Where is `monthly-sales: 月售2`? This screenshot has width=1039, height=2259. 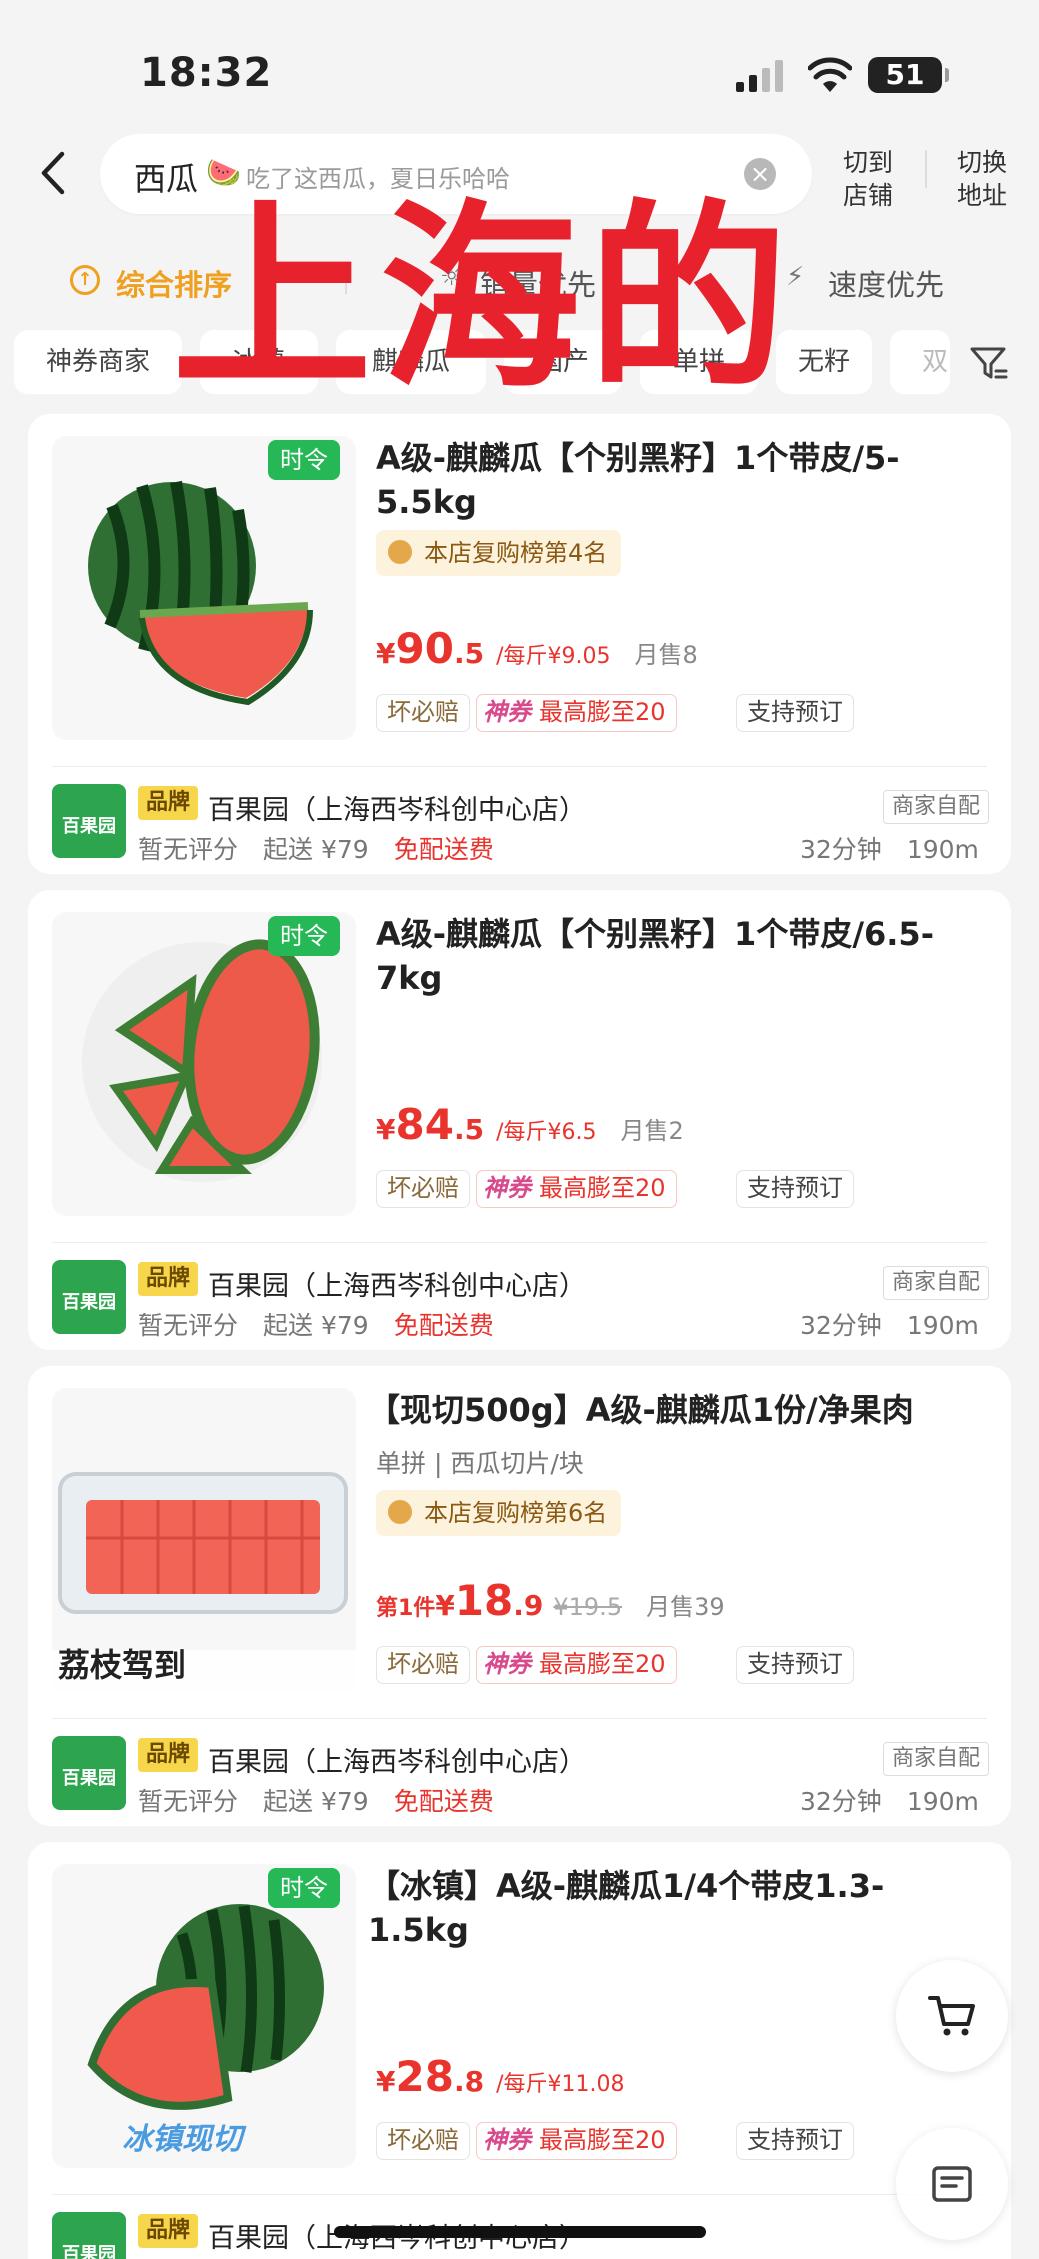 monthly-sales: 月售2 is located at coordinates (652, 1131).